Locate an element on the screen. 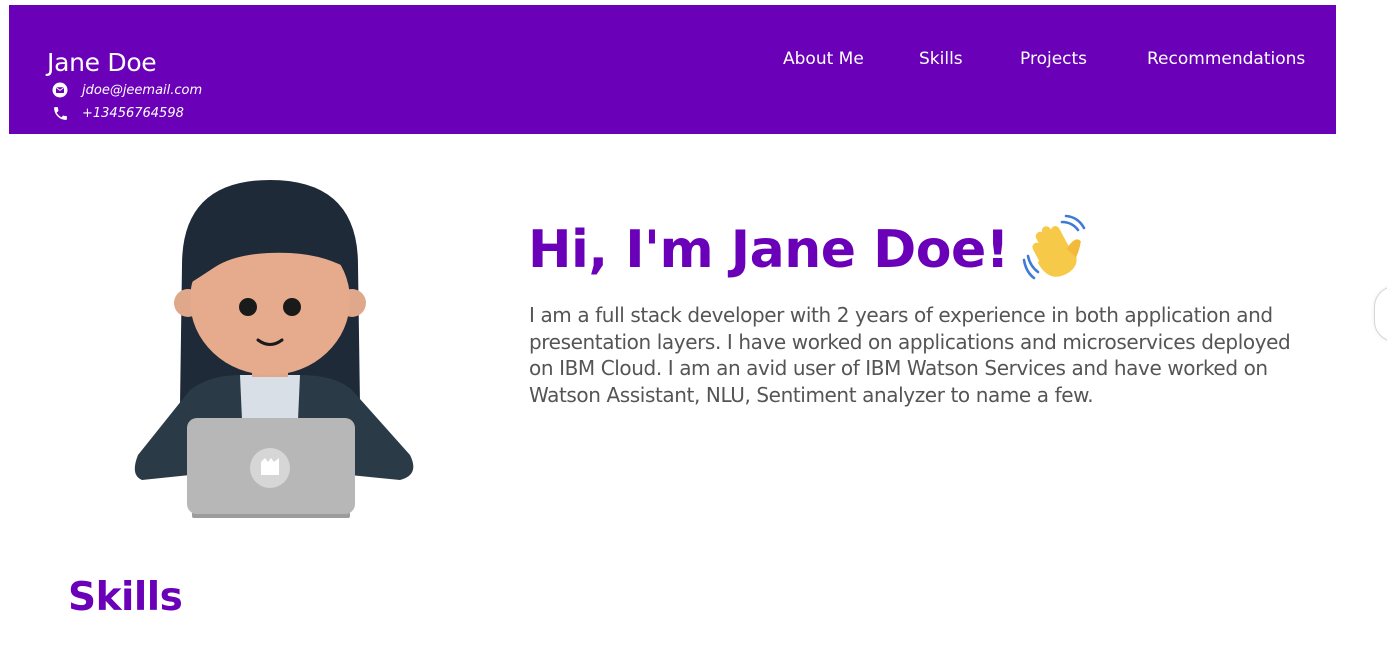  email-text: jdoe@jeemail.com is located at coordinates (142, 90).